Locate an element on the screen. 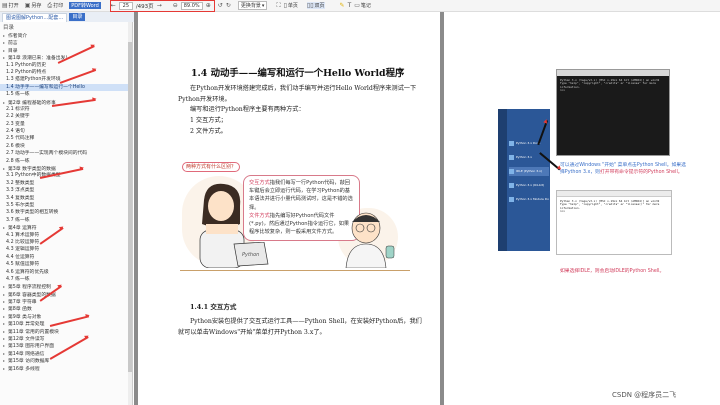  toc-item-label: 2.1 标识符 is located at coordinates (18, 109).